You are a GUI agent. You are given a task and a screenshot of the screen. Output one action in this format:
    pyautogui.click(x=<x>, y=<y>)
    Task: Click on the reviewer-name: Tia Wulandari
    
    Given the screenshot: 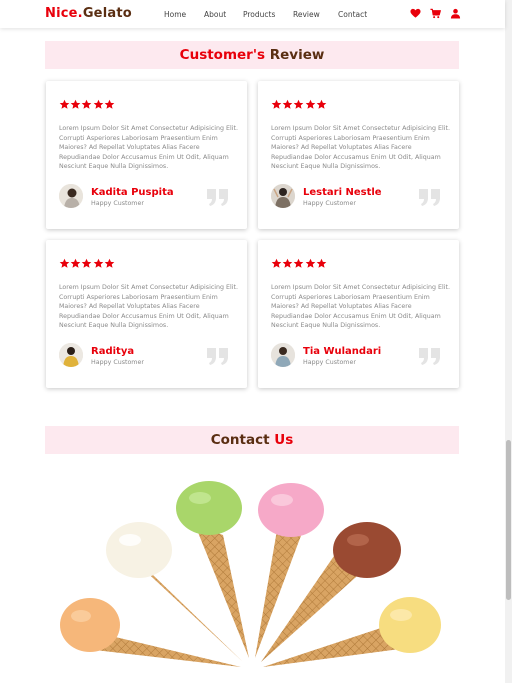 What is the action you would take?
    pyautogui.click(x=342, y=351)
    